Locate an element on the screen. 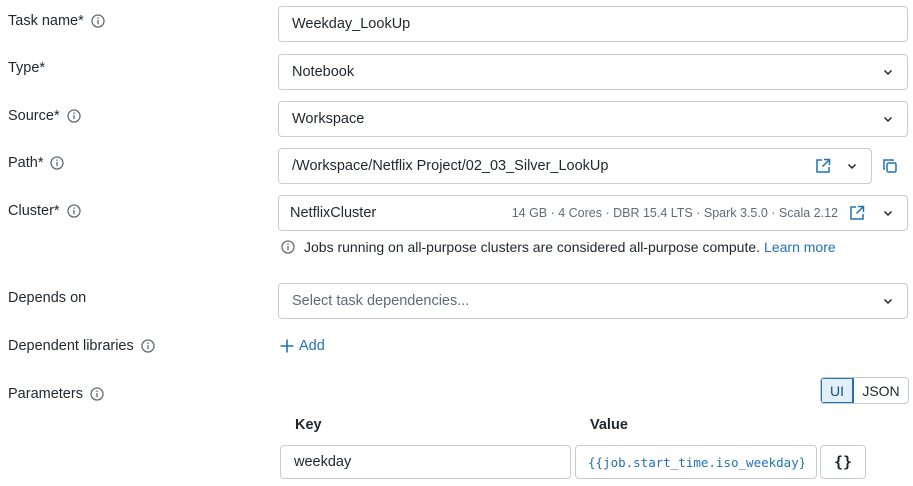 This screenshot has height=486, width=913. type-label-text: Type* is located at coordinates (27, 68).